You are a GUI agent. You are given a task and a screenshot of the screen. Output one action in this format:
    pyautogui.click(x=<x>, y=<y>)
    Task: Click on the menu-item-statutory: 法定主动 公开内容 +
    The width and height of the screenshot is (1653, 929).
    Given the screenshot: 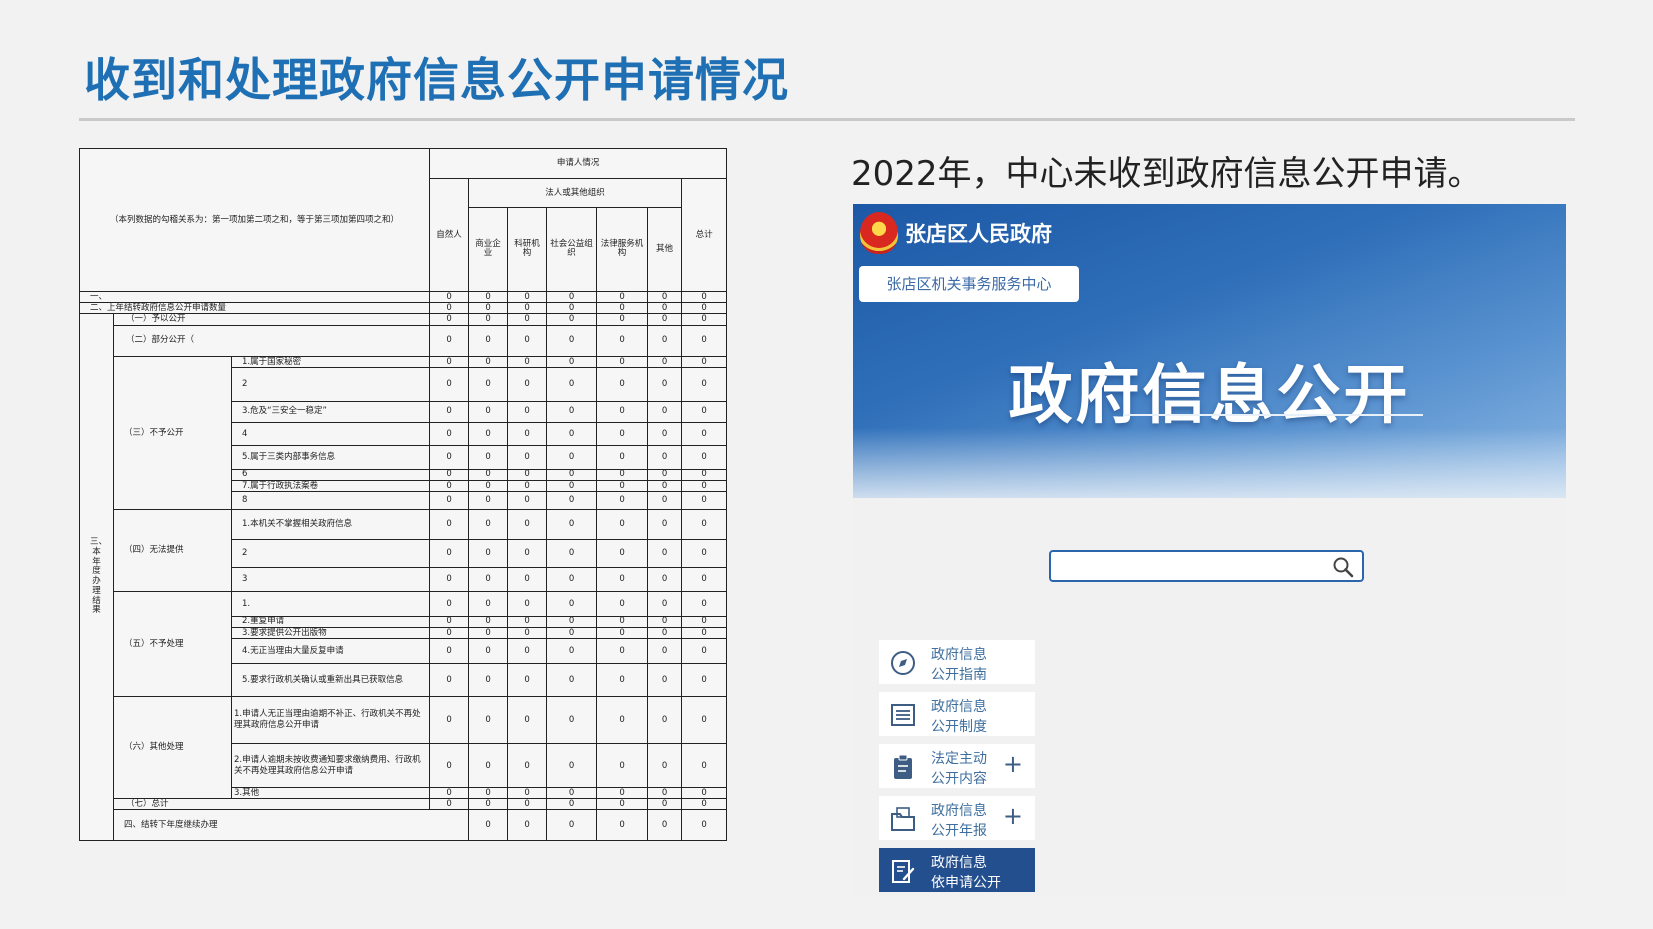 What is the action you would take?
    pyautogui.click(x=957, y=766)
    